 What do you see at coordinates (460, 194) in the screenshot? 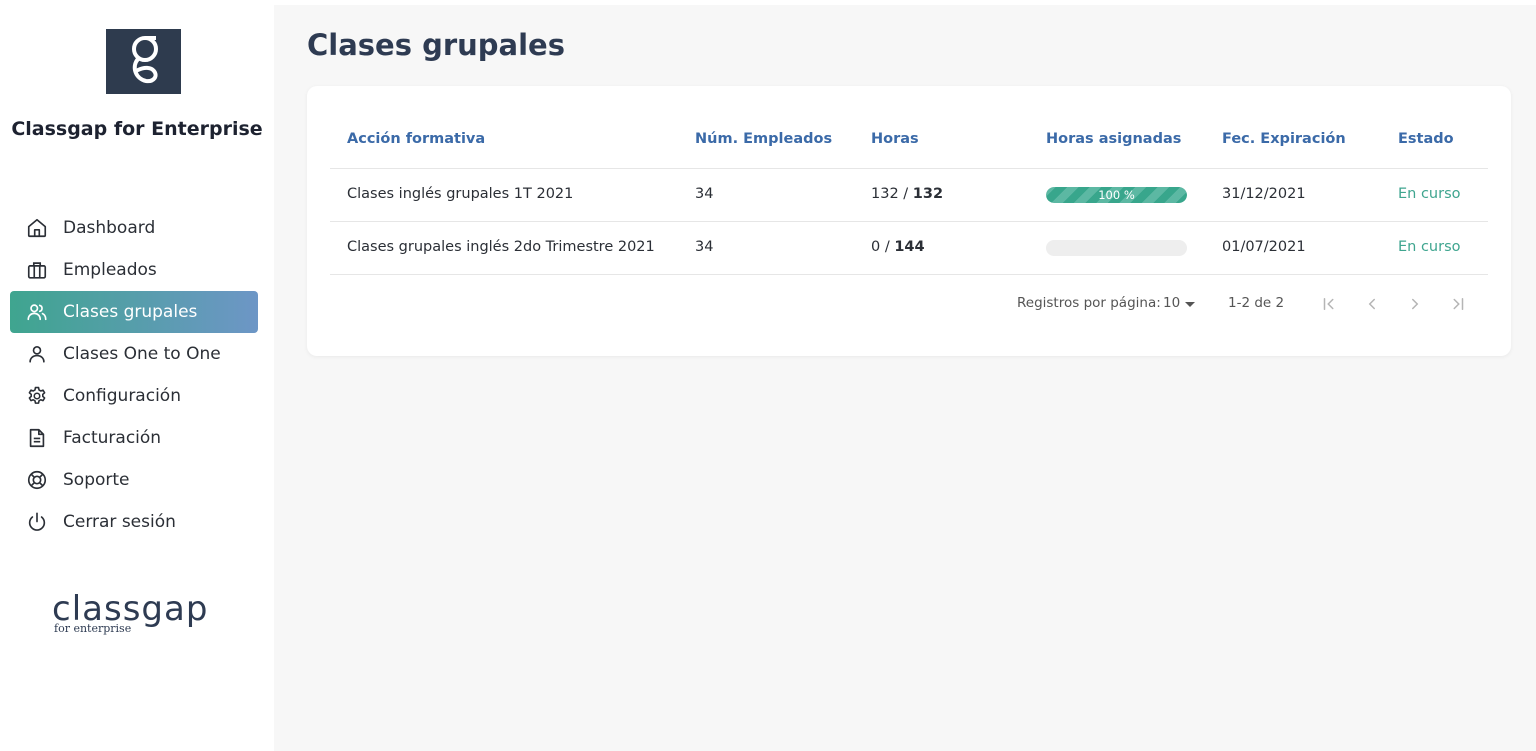
I see `cell-accion: Clases inglés grupales 1T 2021` at bounding box center [460, 194].